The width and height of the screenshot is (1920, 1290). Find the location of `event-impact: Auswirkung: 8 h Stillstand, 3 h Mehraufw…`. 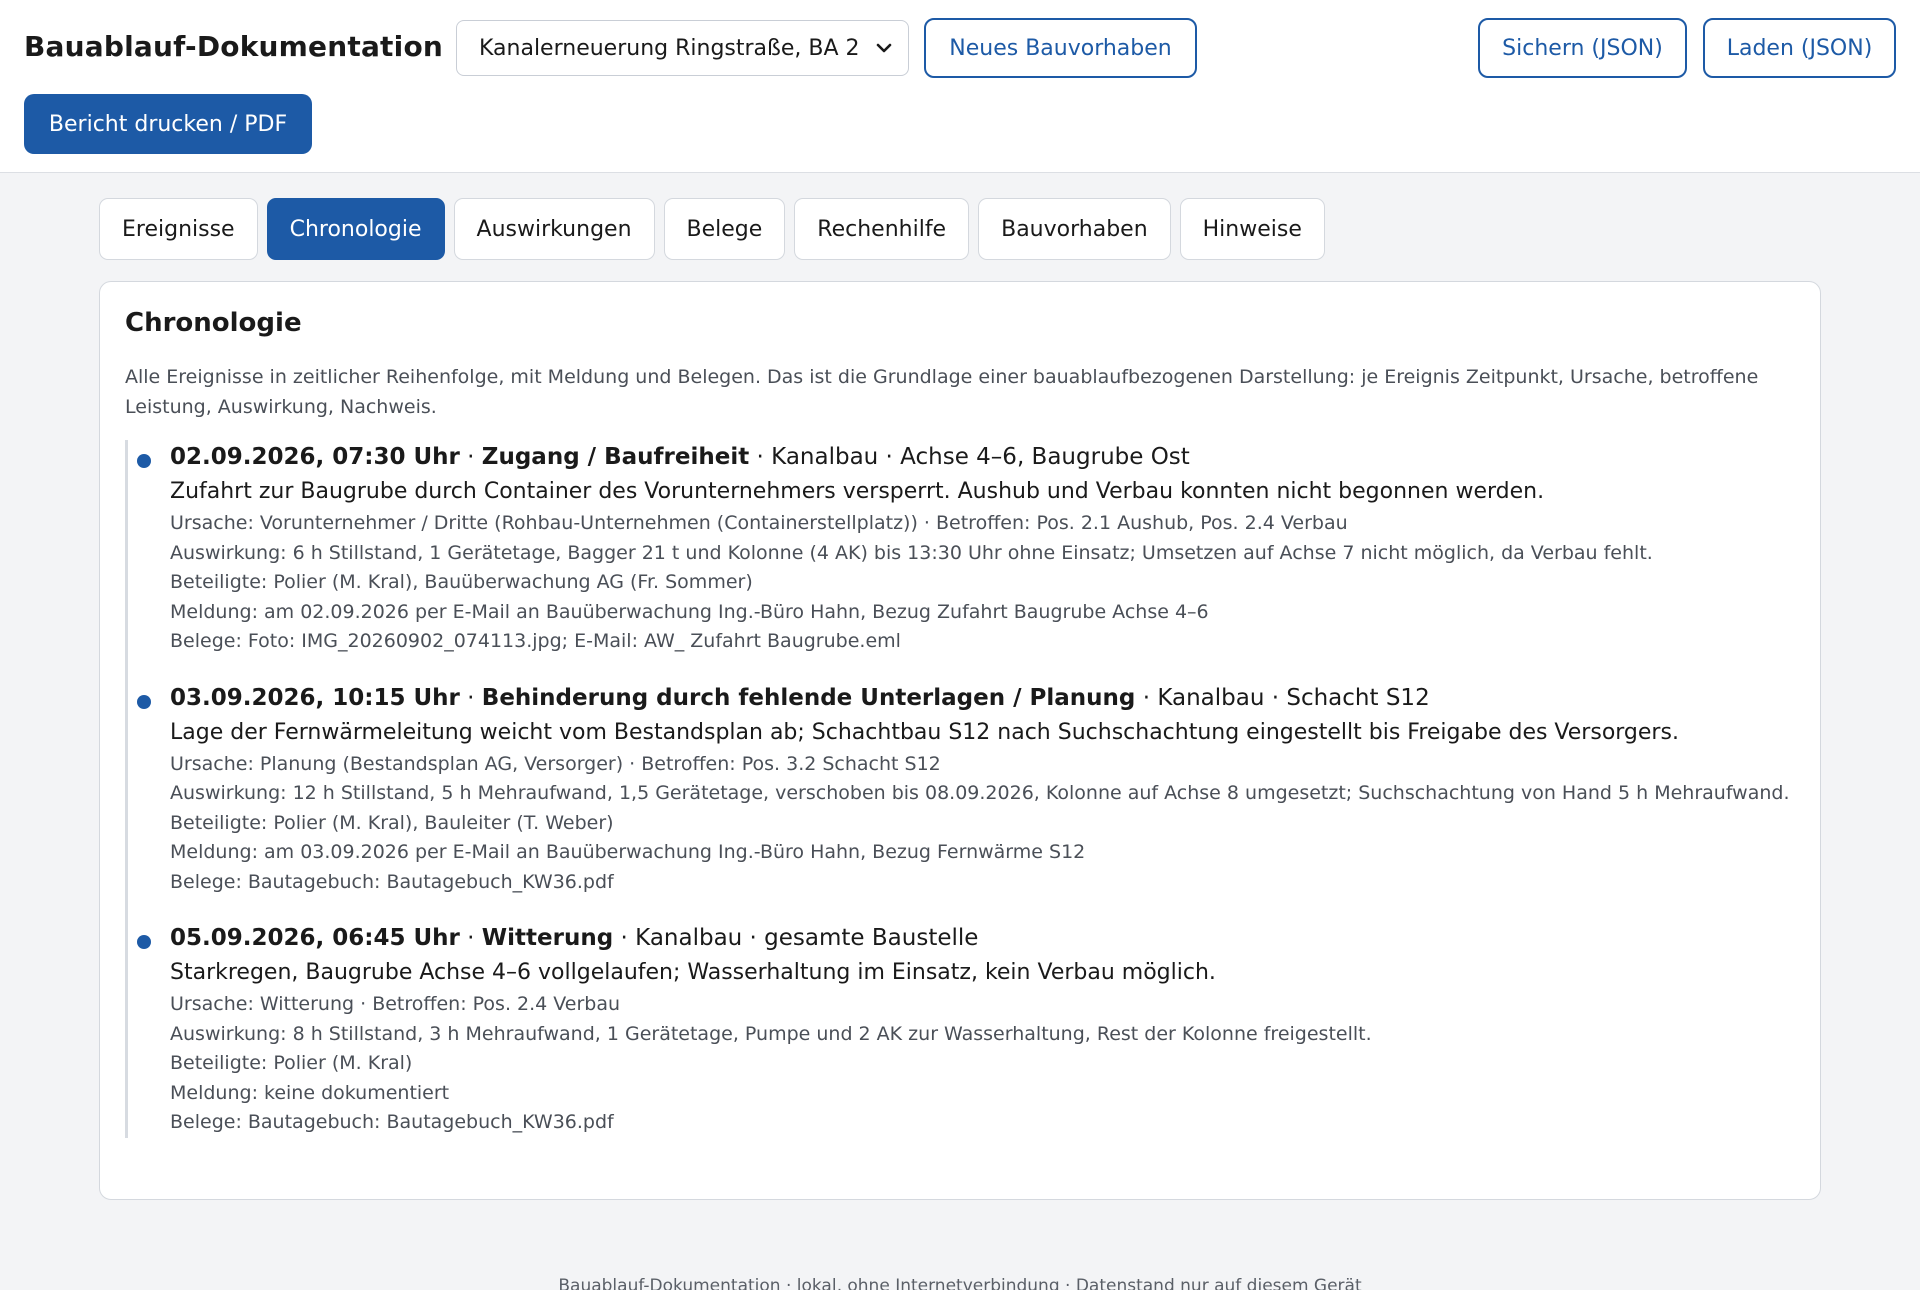

event-impact: Auswirkung: 8 h Stillstand, 3 h Mehraufw… is located at coordinates (771, 1033).